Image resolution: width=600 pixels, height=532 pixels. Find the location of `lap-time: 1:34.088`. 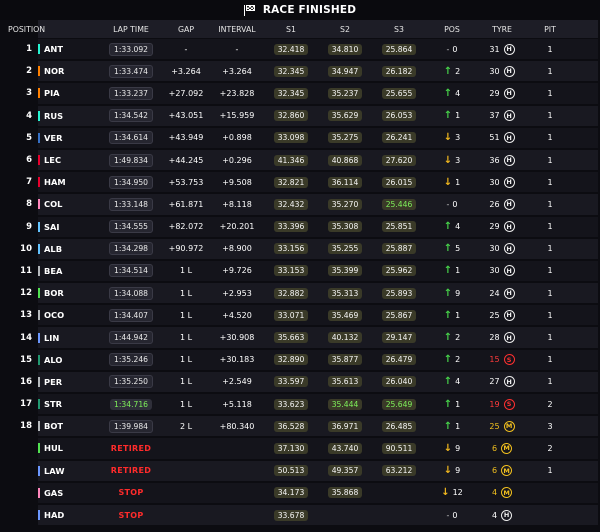

lap-time: 1:34.088 is located at coordinates (131, 293).